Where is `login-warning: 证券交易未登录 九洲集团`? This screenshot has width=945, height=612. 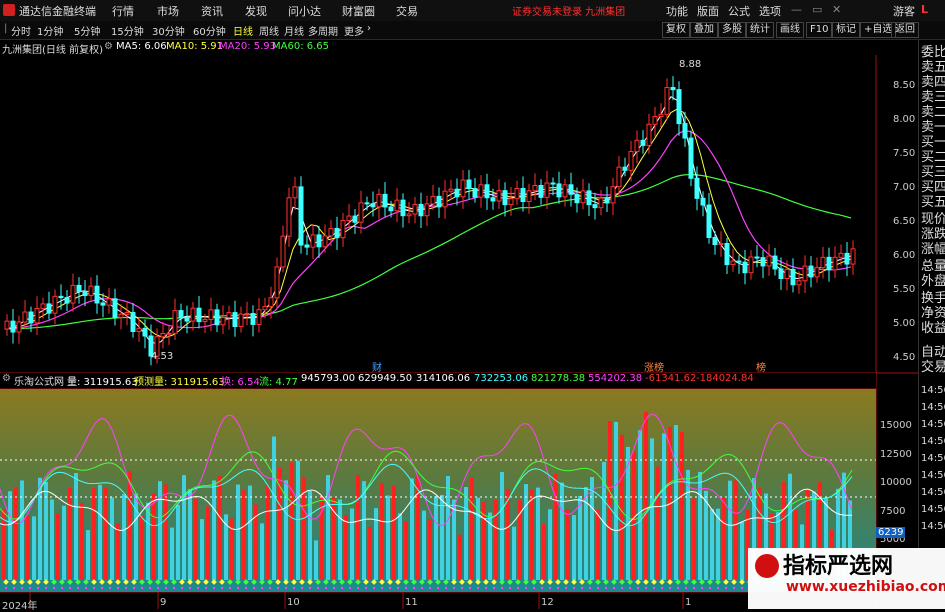
login-warning: 证券交易未登录 九洲集团 is located at coordinates (568, 10).